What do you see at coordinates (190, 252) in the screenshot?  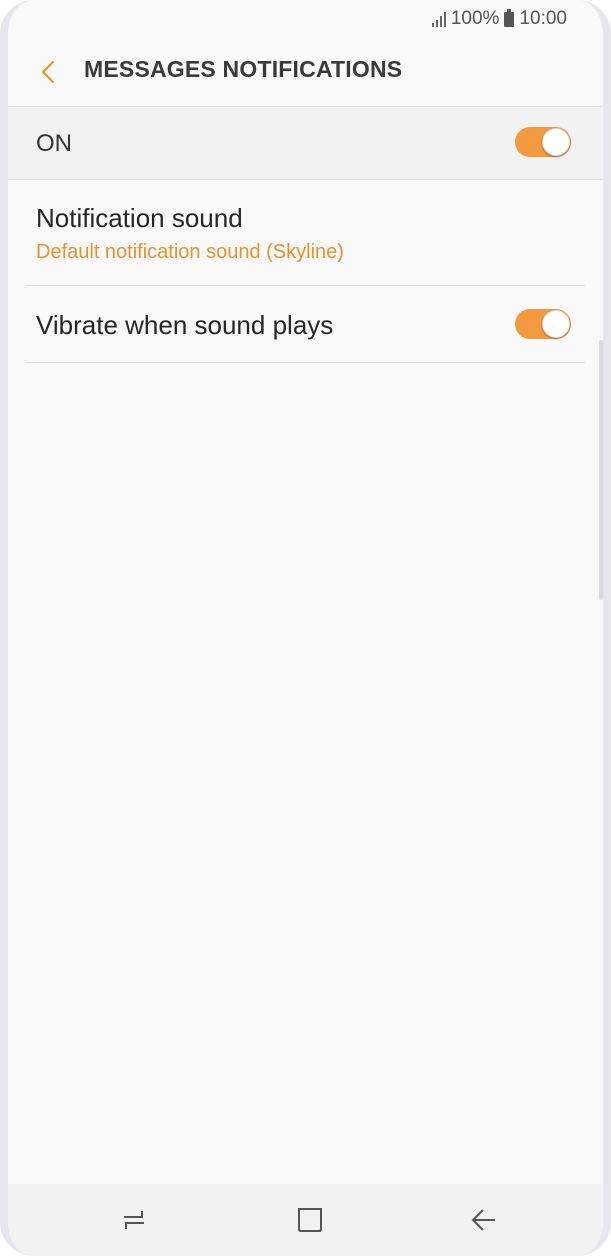 I see `notification-sound-value: Default notification sound (Skyline)` at bounding box center [190, 252].